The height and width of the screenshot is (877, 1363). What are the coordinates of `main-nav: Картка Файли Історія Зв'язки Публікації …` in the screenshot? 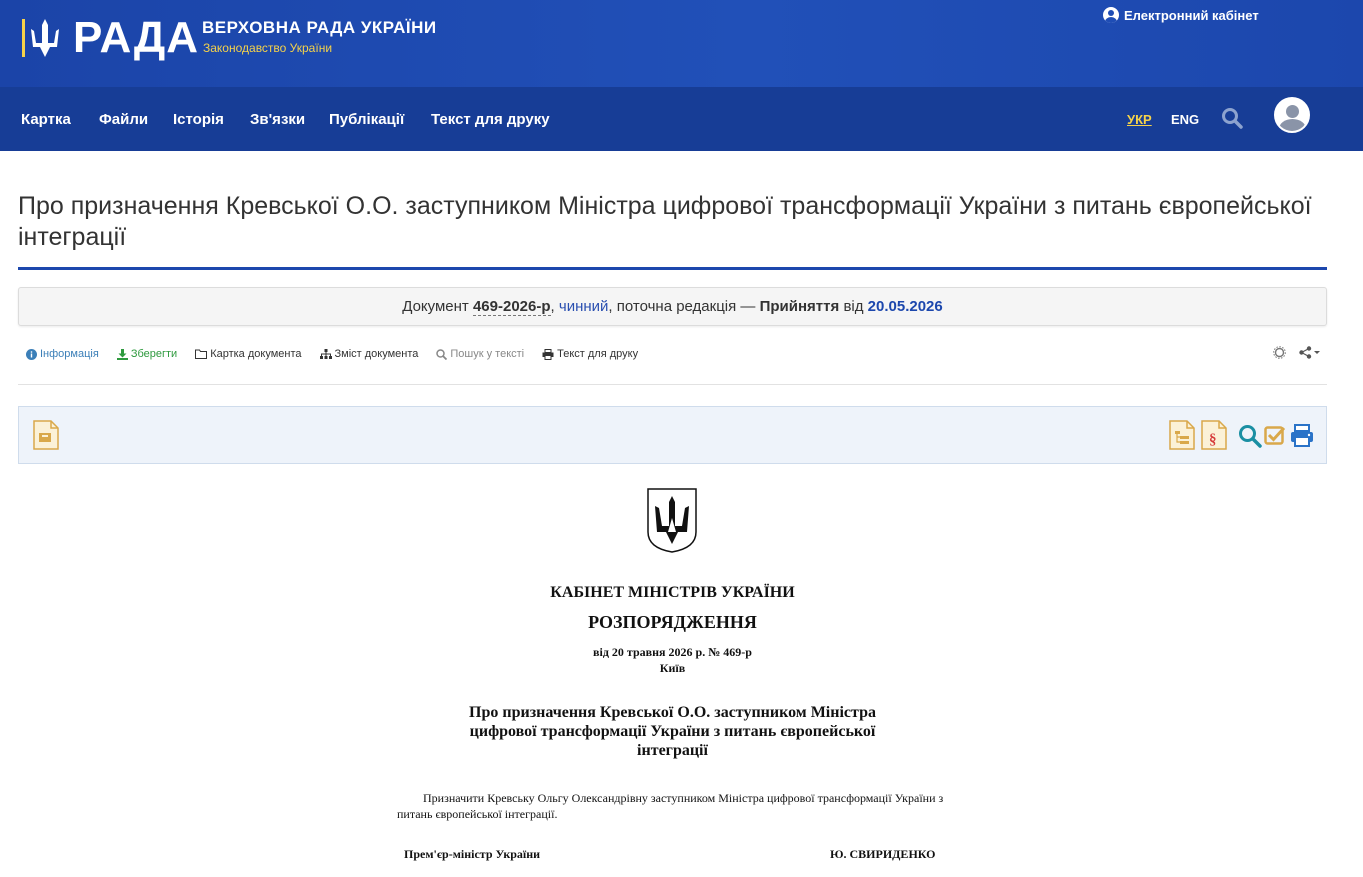 It's located at (681, 119).